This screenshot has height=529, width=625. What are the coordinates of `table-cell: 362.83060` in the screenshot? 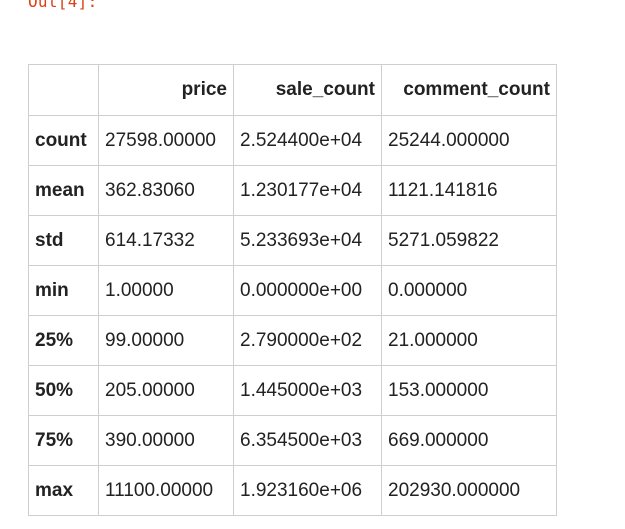 It's located at (166, 190).